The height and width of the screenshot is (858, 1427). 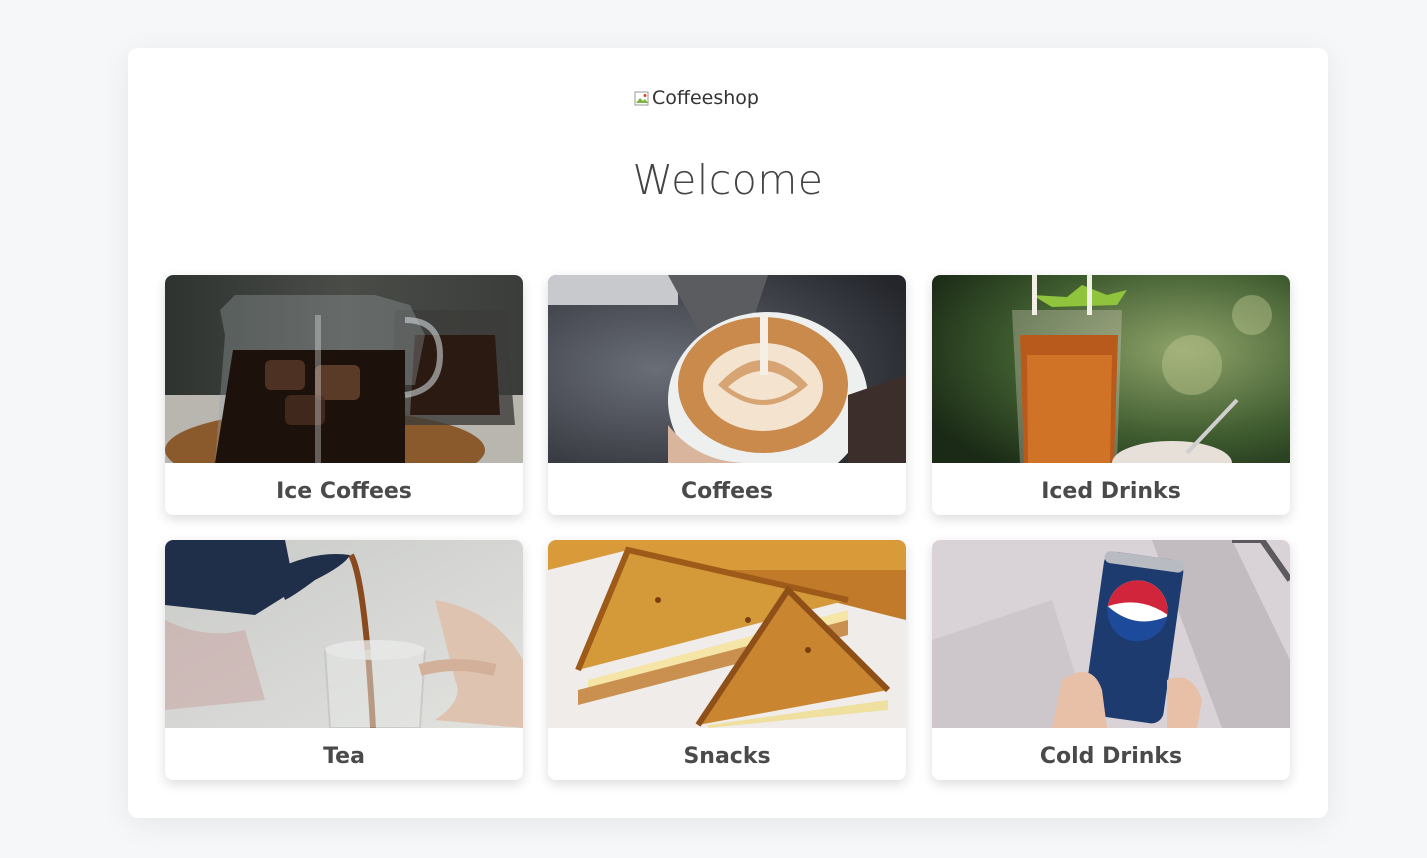 What do you see at coordinates (344, 491) in the screenshot?
I see `category-label: Ice Coffees` at bounding box center [344, 491].